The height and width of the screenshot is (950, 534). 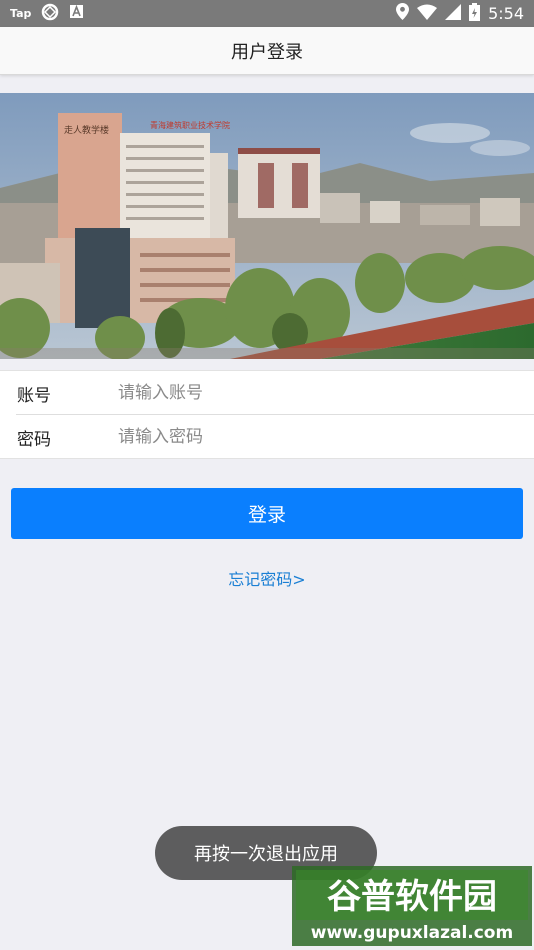 I want to click on vpn-icon, so click(x=50, y=14).